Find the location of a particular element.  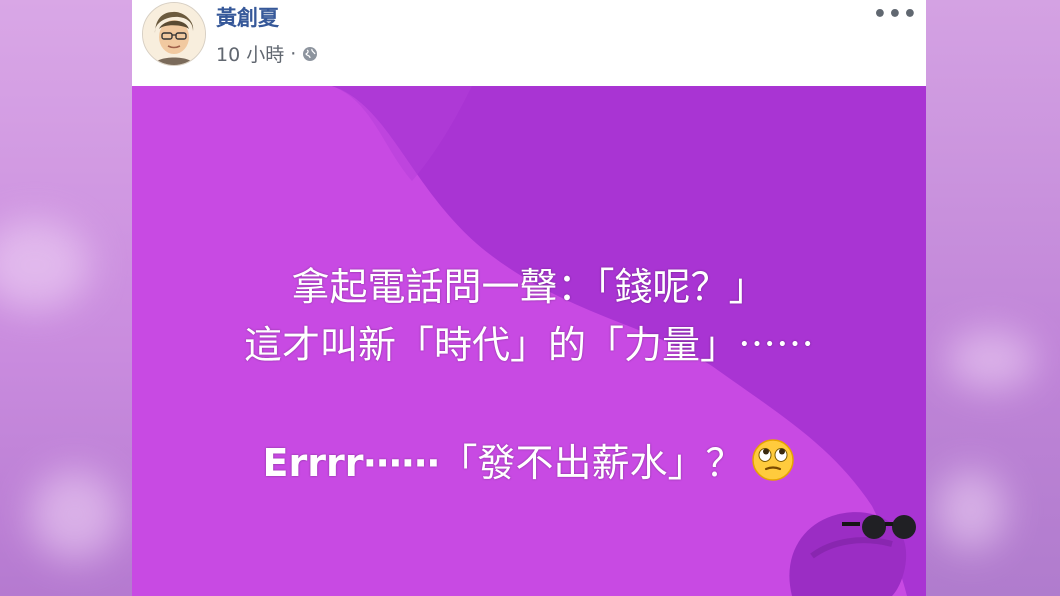

blurred-backdrop-left is located at coordinates (66, 298).